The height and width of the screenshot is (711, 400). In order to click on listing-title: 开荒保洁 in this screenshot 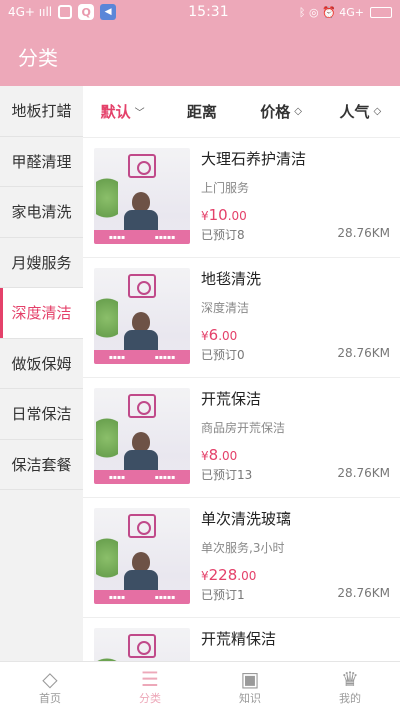, I will do `click(231, 399)`.